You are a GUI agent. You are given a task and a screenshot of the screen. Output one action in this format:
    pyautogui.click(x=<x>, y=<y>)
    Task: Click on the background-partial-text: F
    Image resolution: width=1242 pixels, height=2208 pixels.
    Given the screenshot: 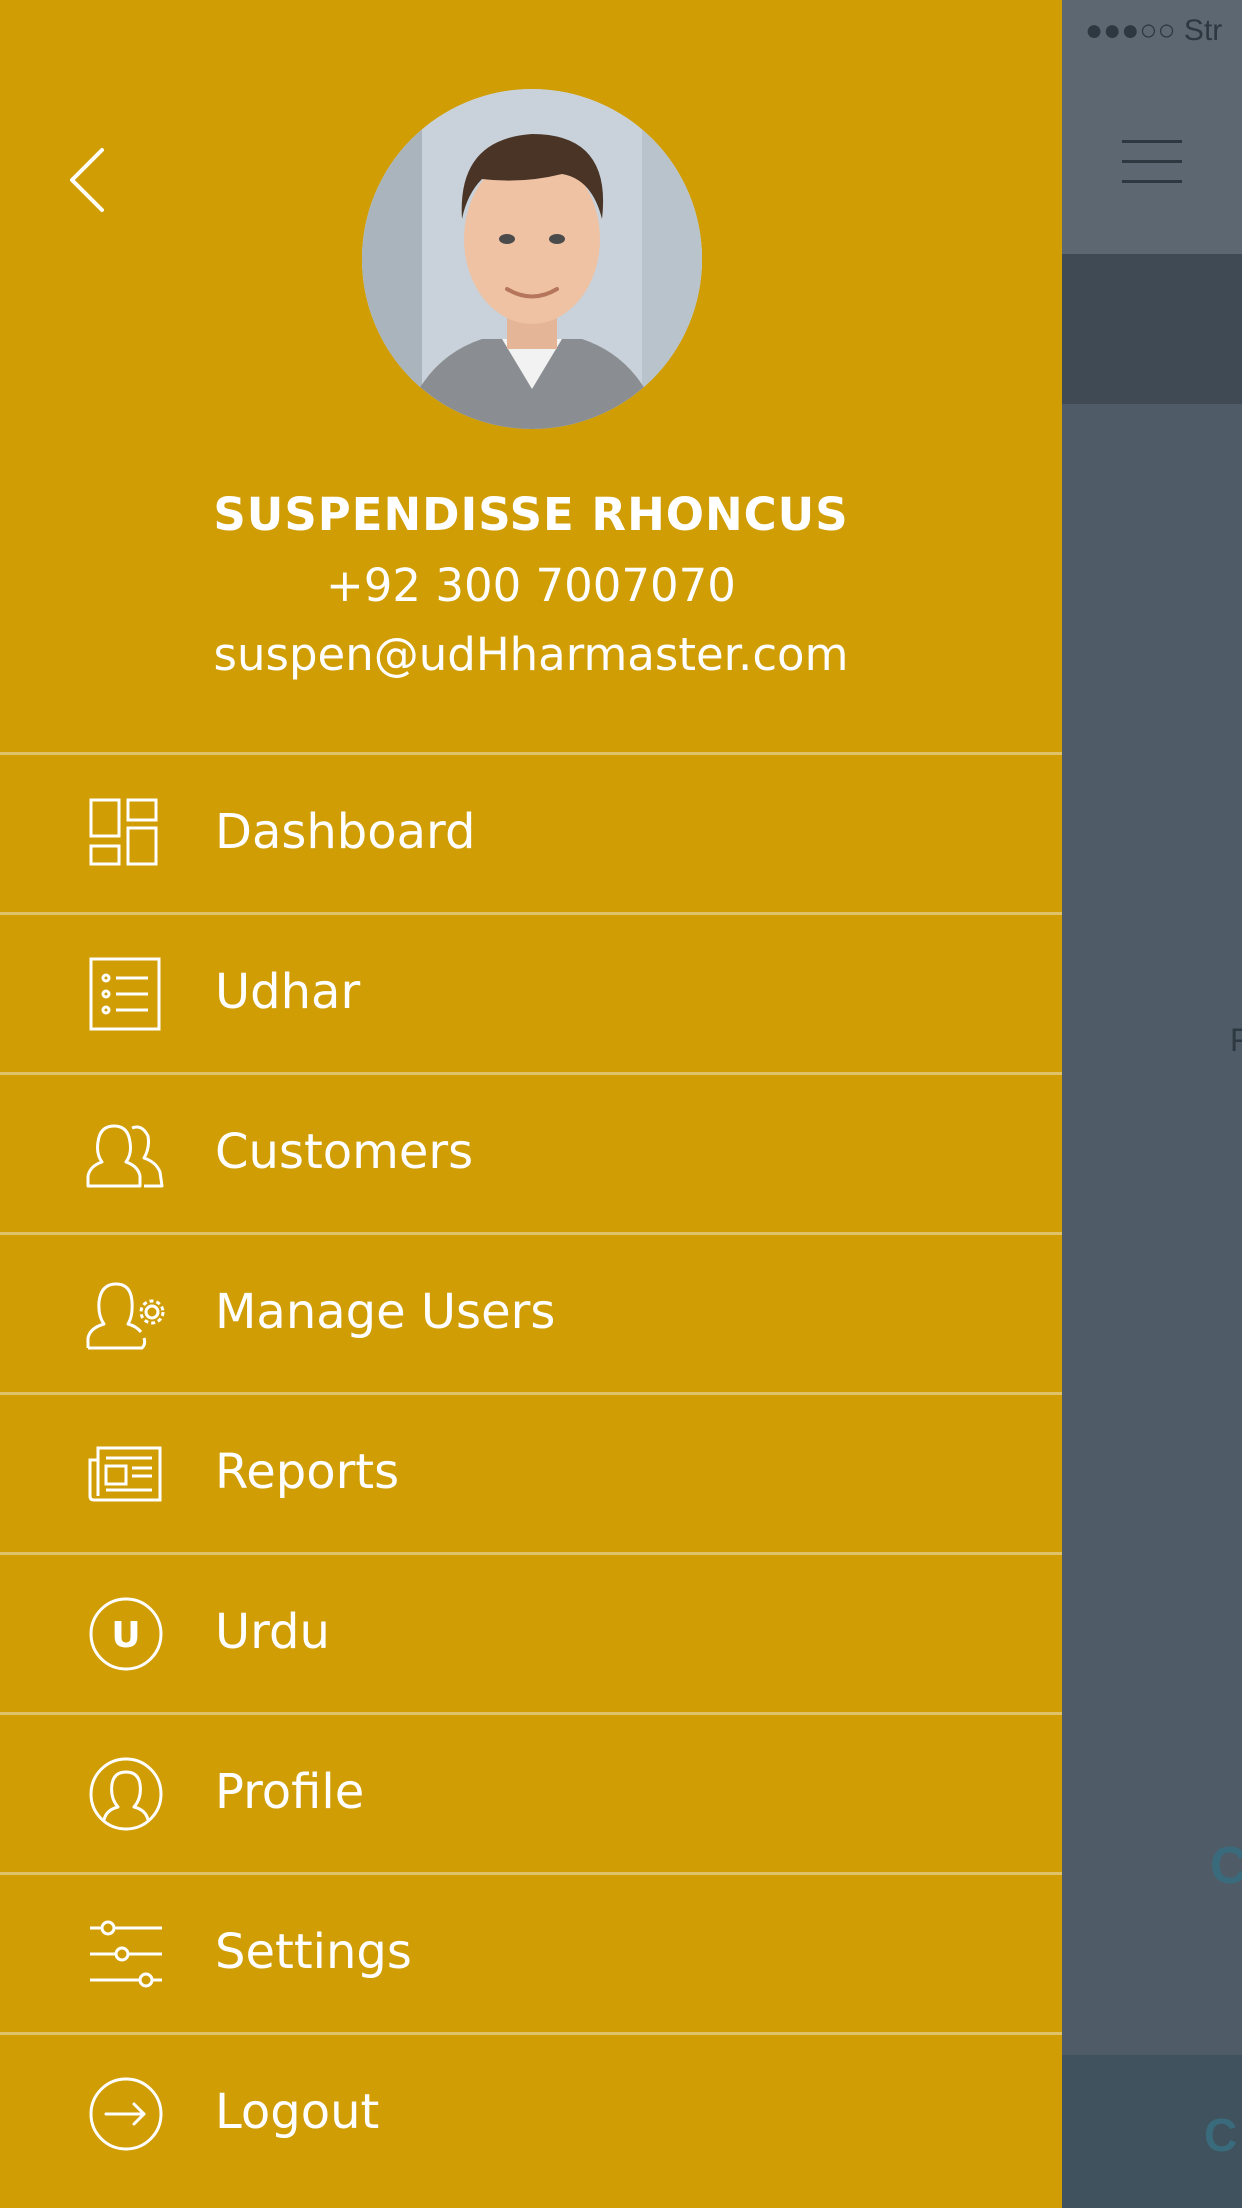 What is the action you would take?
    pyautogui.click(x=1236, y=1040)
    